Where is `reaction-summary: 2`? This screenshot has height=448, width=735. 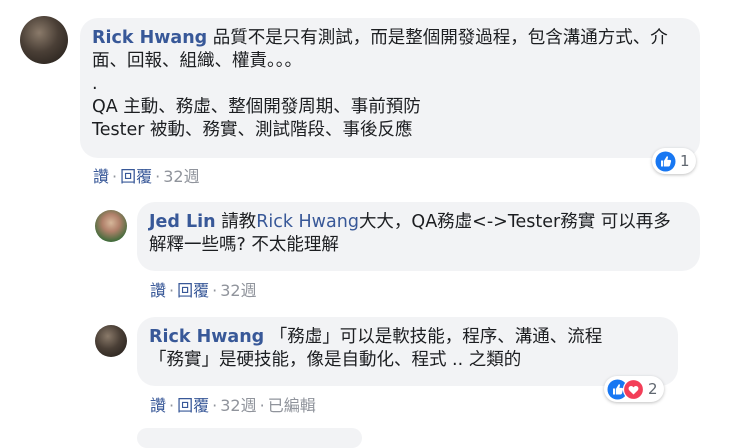
reaction-summary: 2 is located at coordinates (634, 389).